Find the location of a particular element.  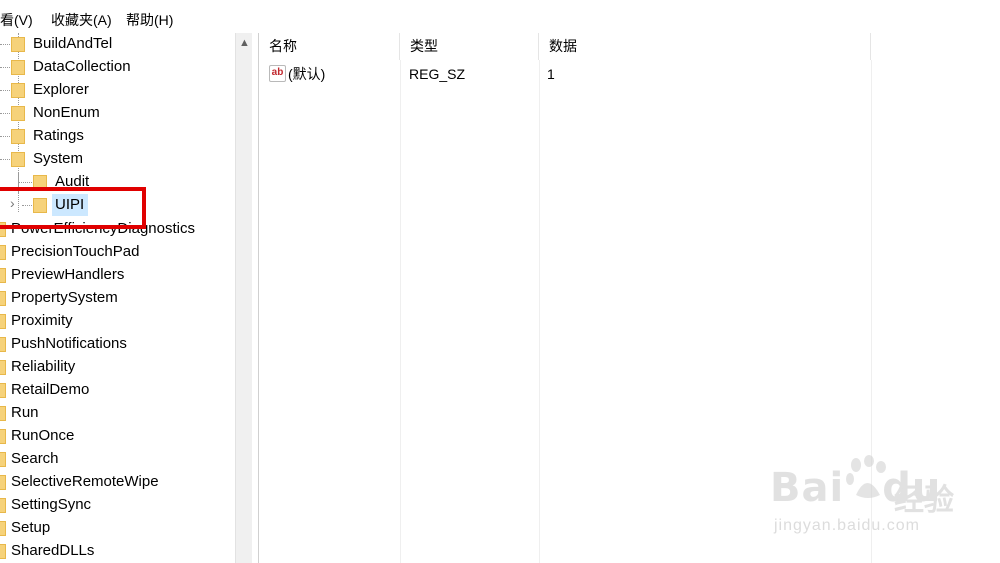

baidu-watermark: Bai du 经验 jingyan.baidu.com is located at coordinates (875, 500).